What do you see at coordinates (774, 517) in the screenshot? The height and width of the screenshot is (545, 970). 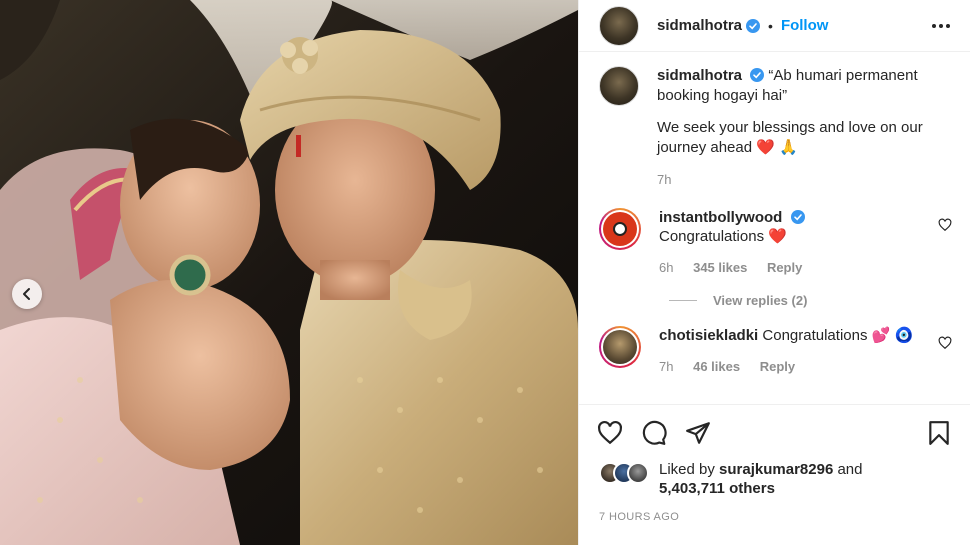 I see `post-timestamp: 7 HOURS AGO` at bounding box center [774, 517].